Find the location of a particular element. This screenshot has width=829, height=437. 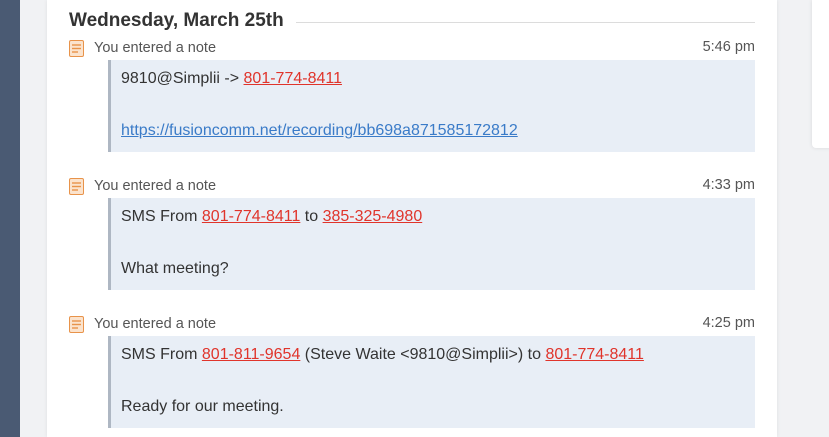

phone-link: 801-774-8411 is located at coordinates (293, 78).